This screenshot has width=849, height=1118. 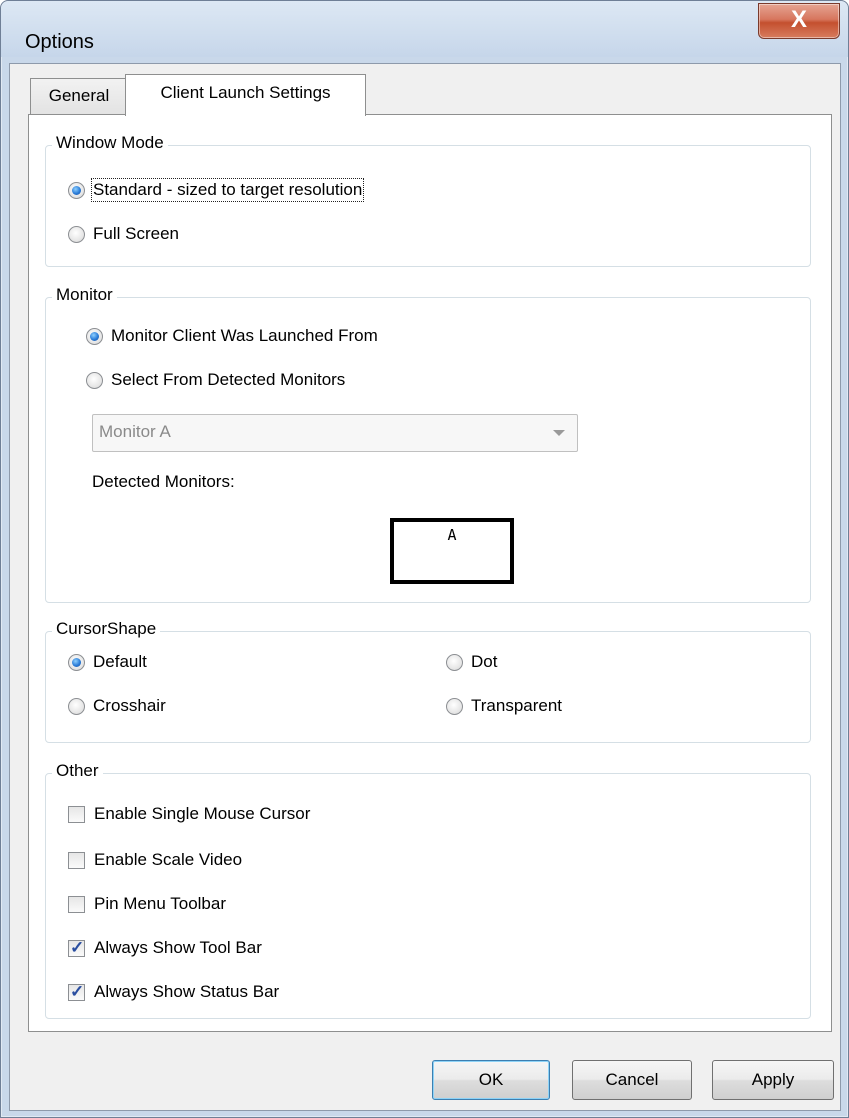 What do you see at coordinates (168, 859) in the screenshot?
I see `checkbox-label: Enable Scale Video` at bounding box center [168, 859].